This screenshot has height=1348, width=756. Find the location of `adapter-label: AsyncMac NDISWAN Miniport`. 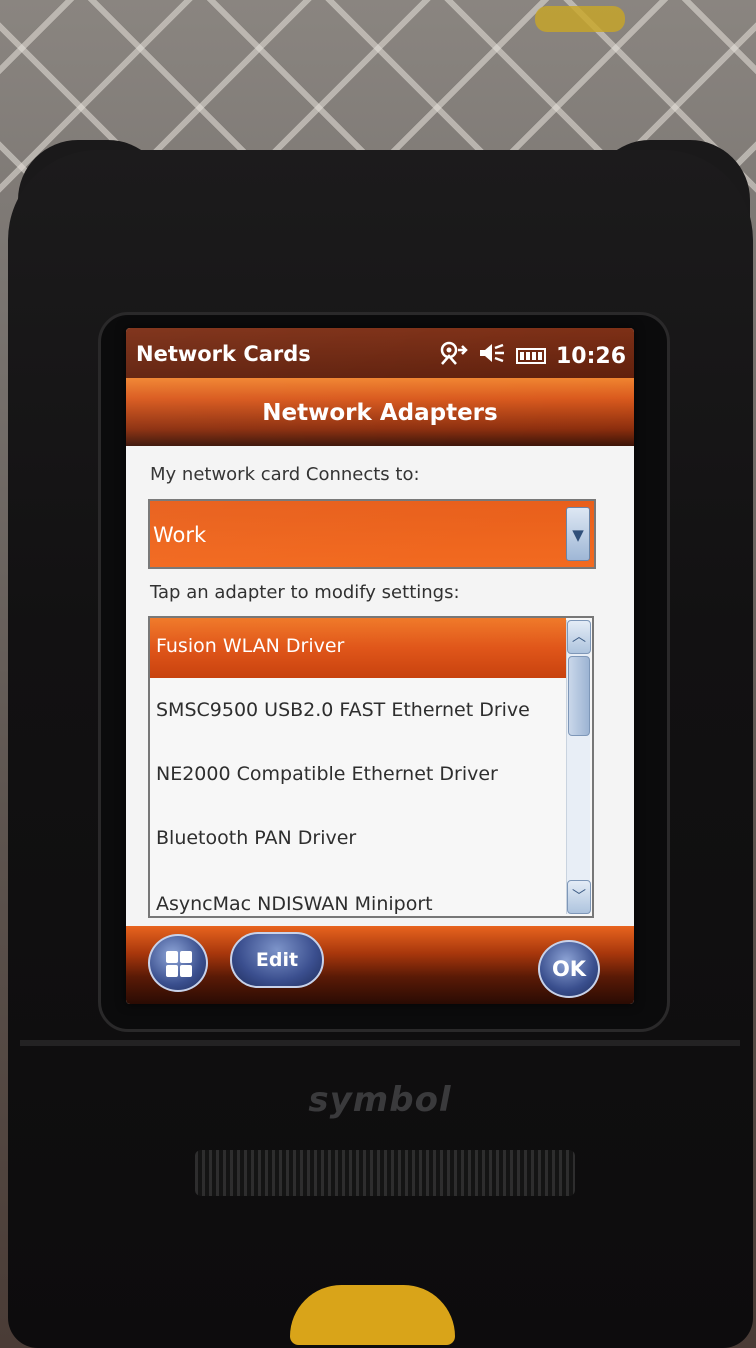

adapter-label: AsyncMac NDISWAN Miniport is located at coordinates (294, 904).